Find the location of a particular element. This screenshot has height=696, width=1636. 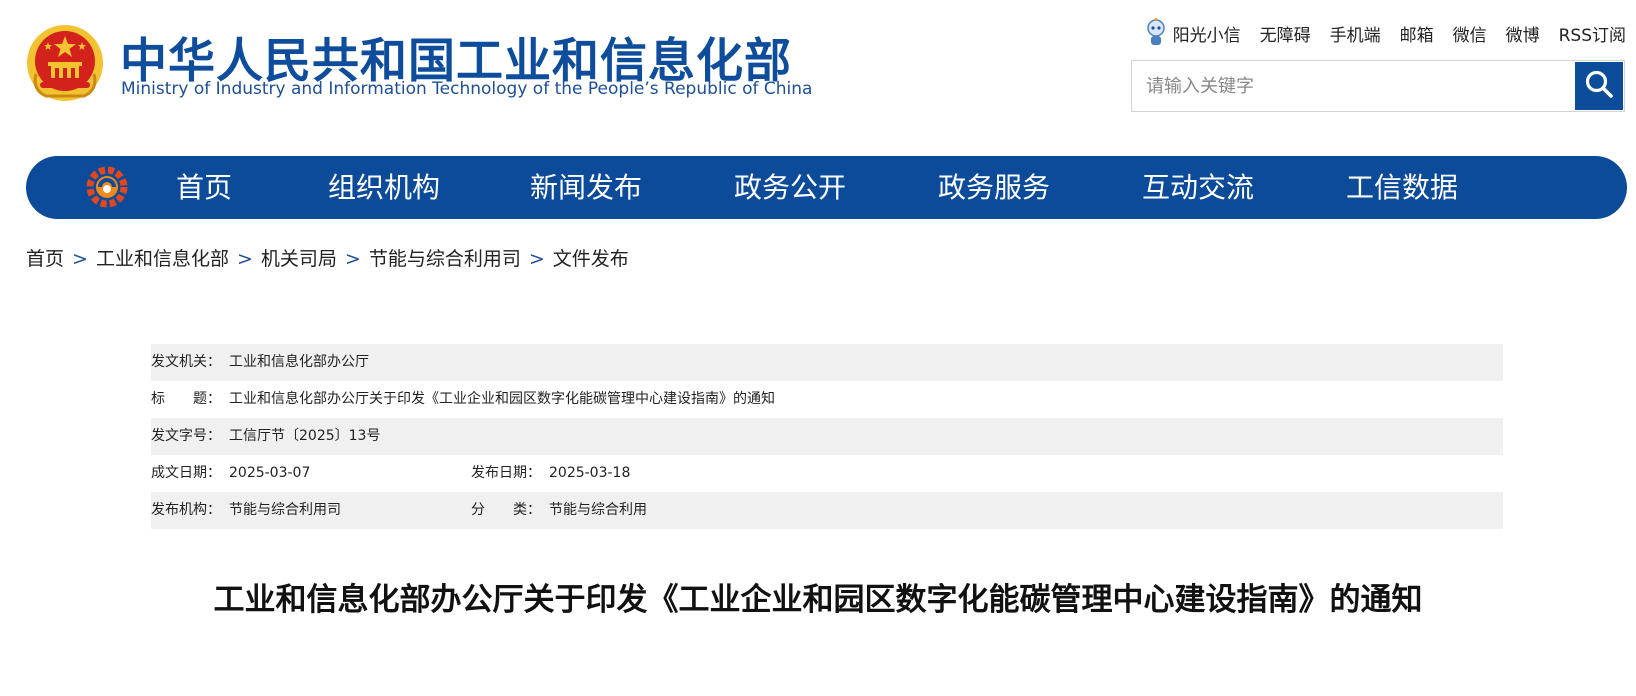

breadcrumb-item-departments: 机关司局 is located at coordinates (299, 259).